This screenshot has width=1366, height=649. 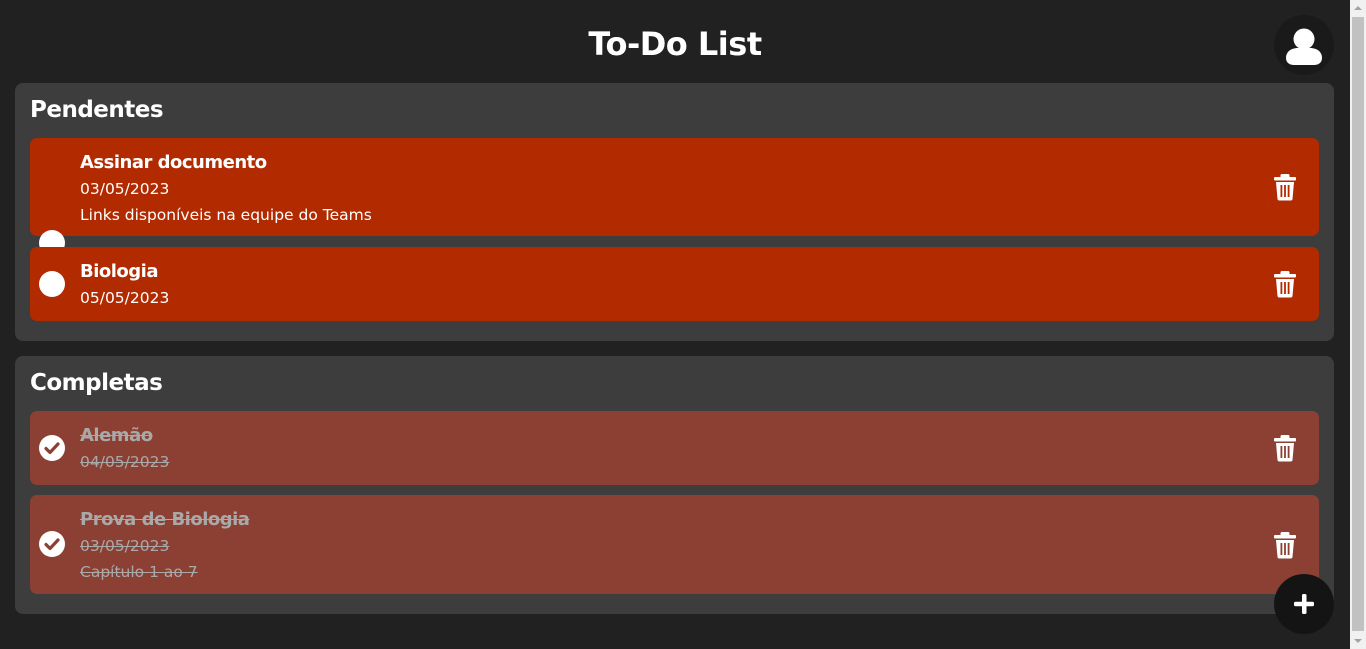 What do you see at coordinates (116, 435) in the screenshot?
I see `task-title: Alemão` at bounding box center [116, 435].